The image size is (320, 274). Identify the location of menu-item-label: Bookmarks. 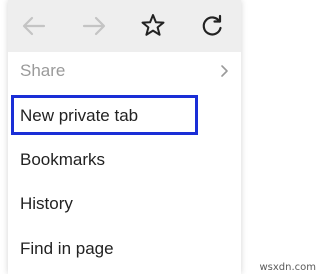
(63, 159).